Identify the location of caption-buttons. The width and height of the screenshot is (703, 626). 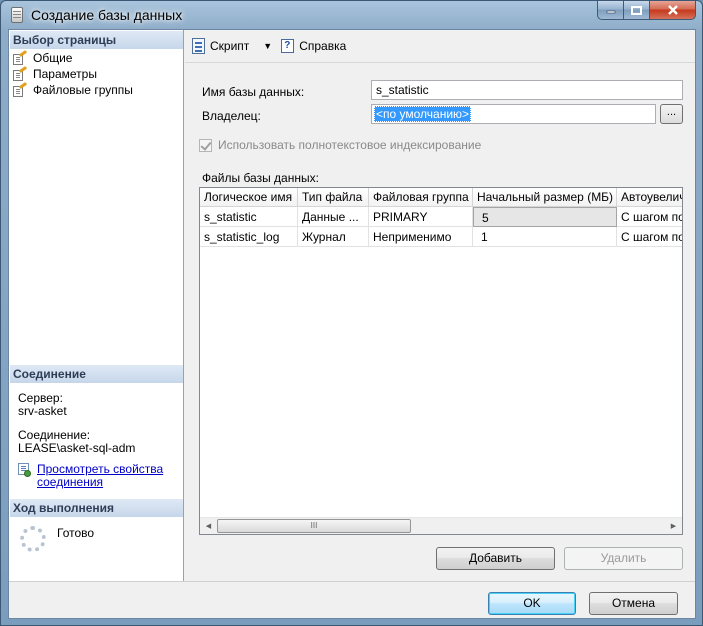
(646, 11).